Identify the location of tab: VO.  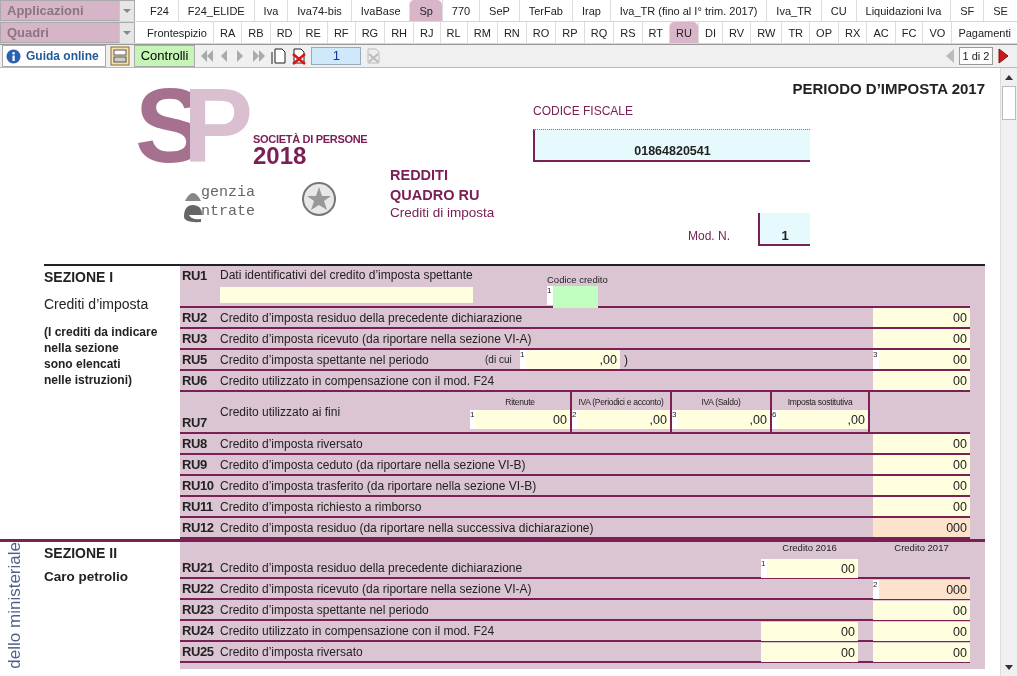
(937, 32).